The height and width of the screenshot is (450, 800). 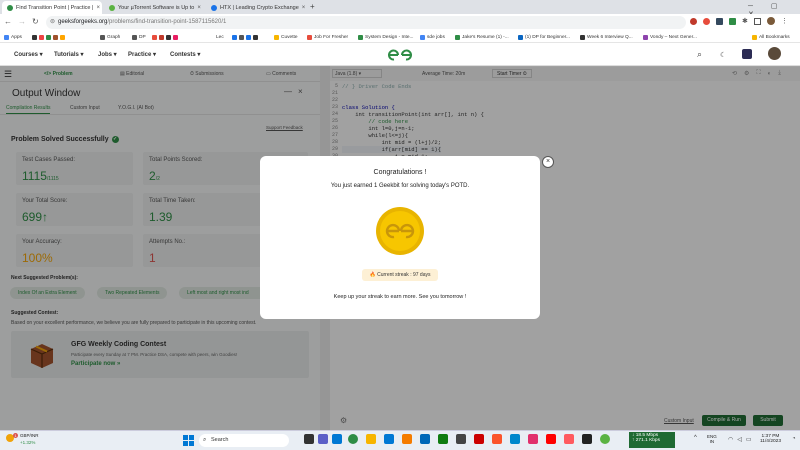 What do you see at coordinates (794, 439) in the screenshot?
I see `notifications-icon: ◔` at bounding box center [794, 439].